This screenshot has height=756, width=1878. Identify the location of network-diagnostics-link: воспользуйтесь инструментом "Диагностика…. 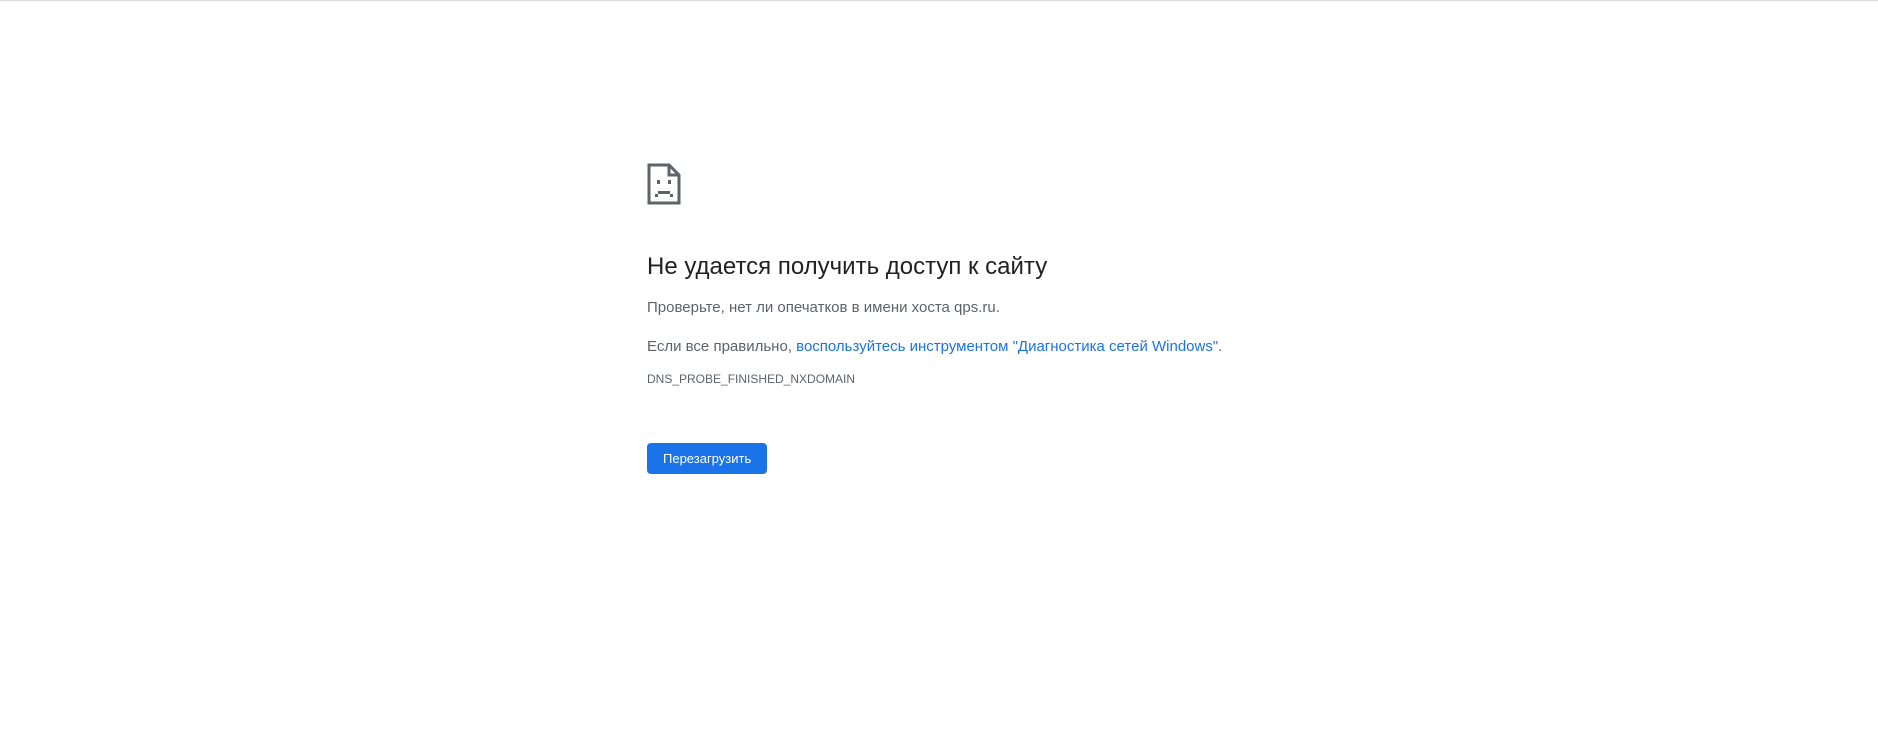
(1007, 346).